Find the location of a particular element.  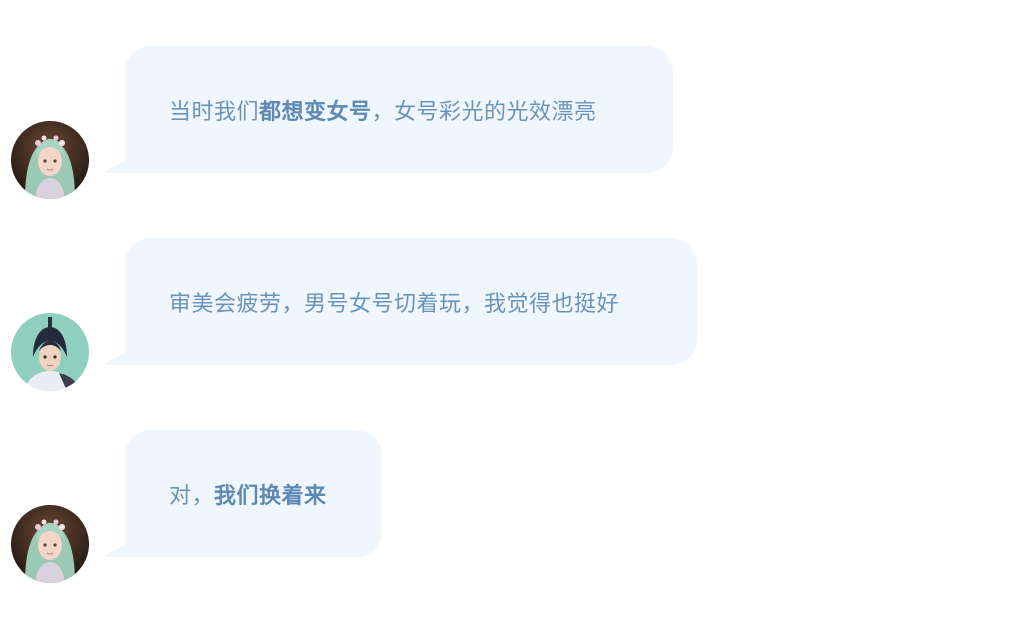

message-text-part: ，女号彩光的光效漂亮 is located at coordinates (484, 112).